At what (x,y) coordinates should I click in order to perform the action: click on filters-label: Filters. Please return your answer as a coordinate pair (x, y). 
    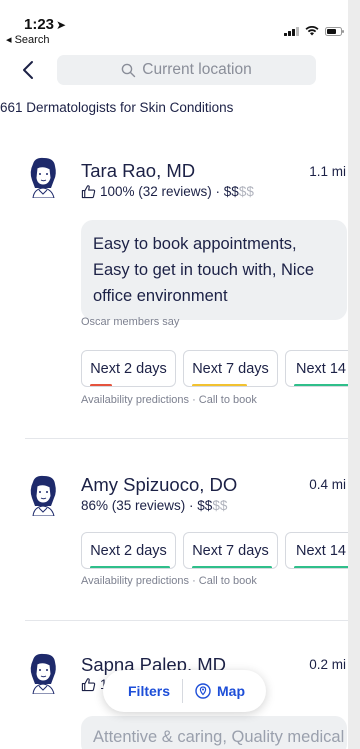
    Looking at the image, I should click on (149, 691).